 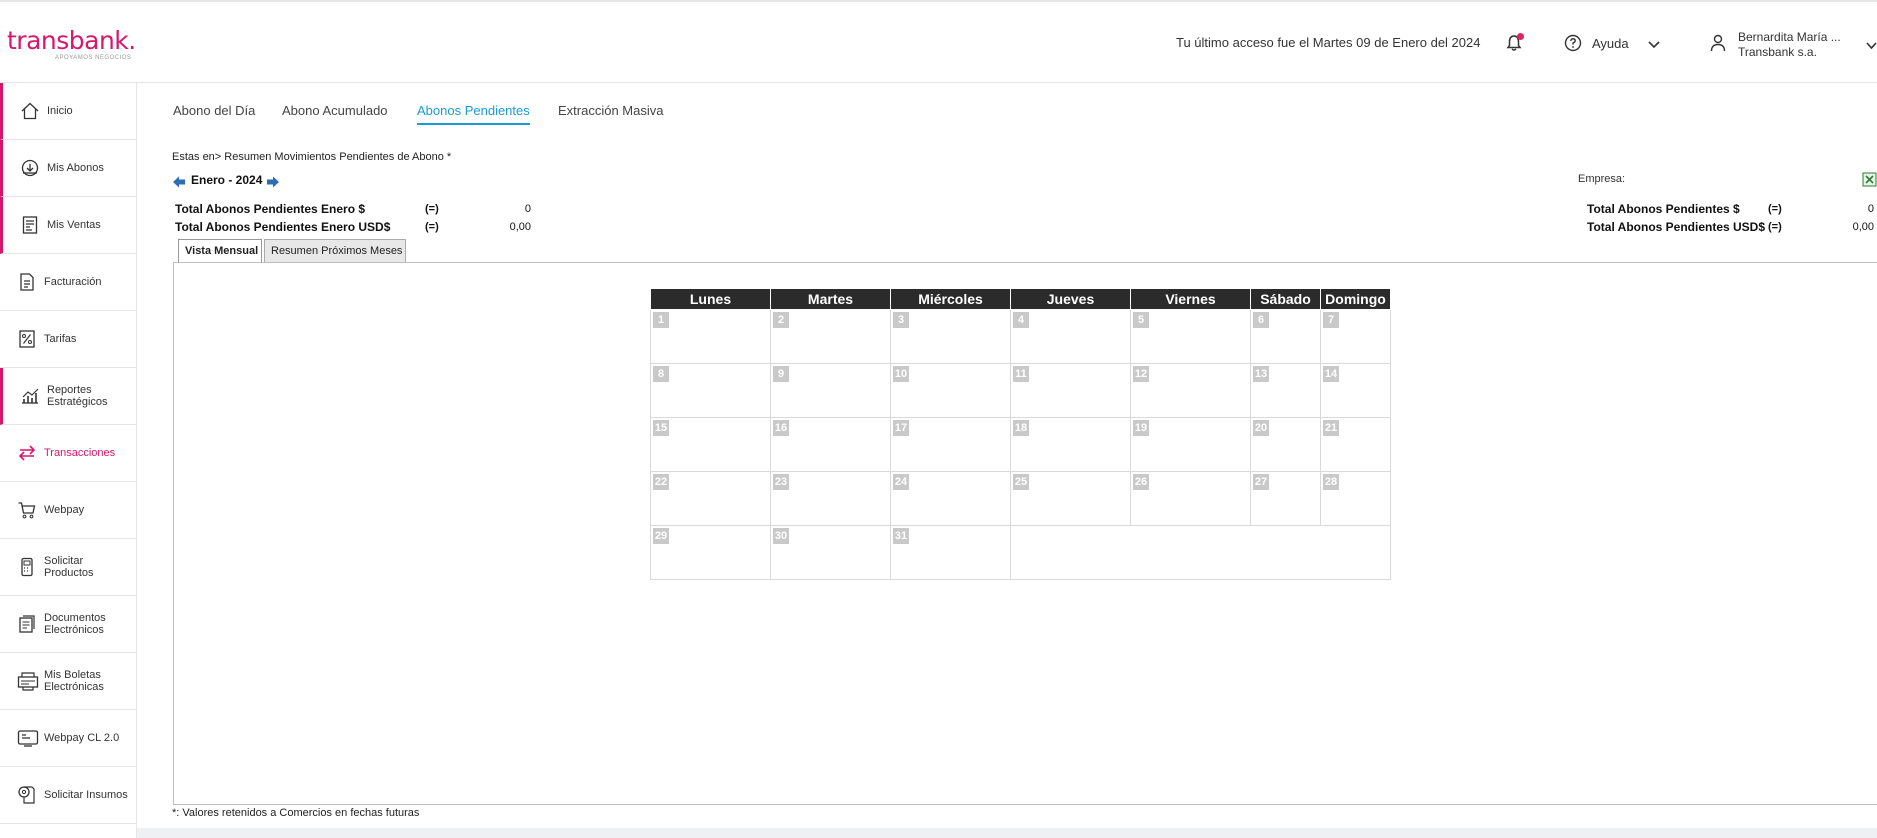 What do you see at coordinates (1261, 374) in the screenshot?
I see `day-number: 13` at bounding box center [1261, 374].